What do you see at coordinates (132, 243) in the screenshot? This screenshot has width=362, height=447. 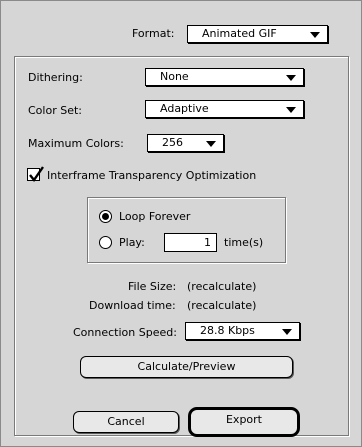 I see `play-label: Play:` at bounding box center [132, 243].